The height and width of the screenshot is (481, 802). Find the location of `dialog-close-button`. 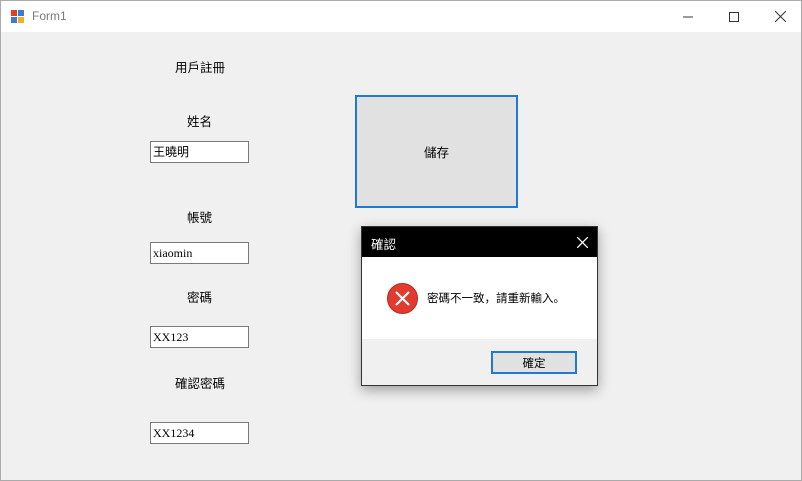

dialog-close-button is located at coordinates (582, 242).